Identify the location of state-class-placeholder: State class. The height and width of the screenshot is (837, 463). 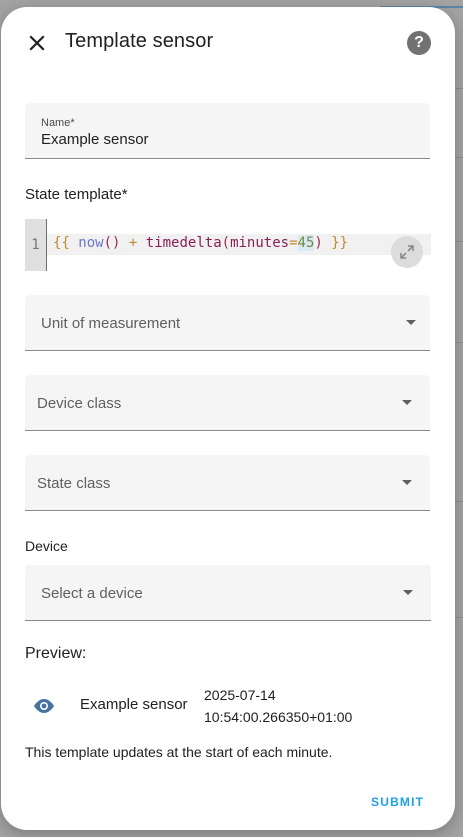
(74, 483).